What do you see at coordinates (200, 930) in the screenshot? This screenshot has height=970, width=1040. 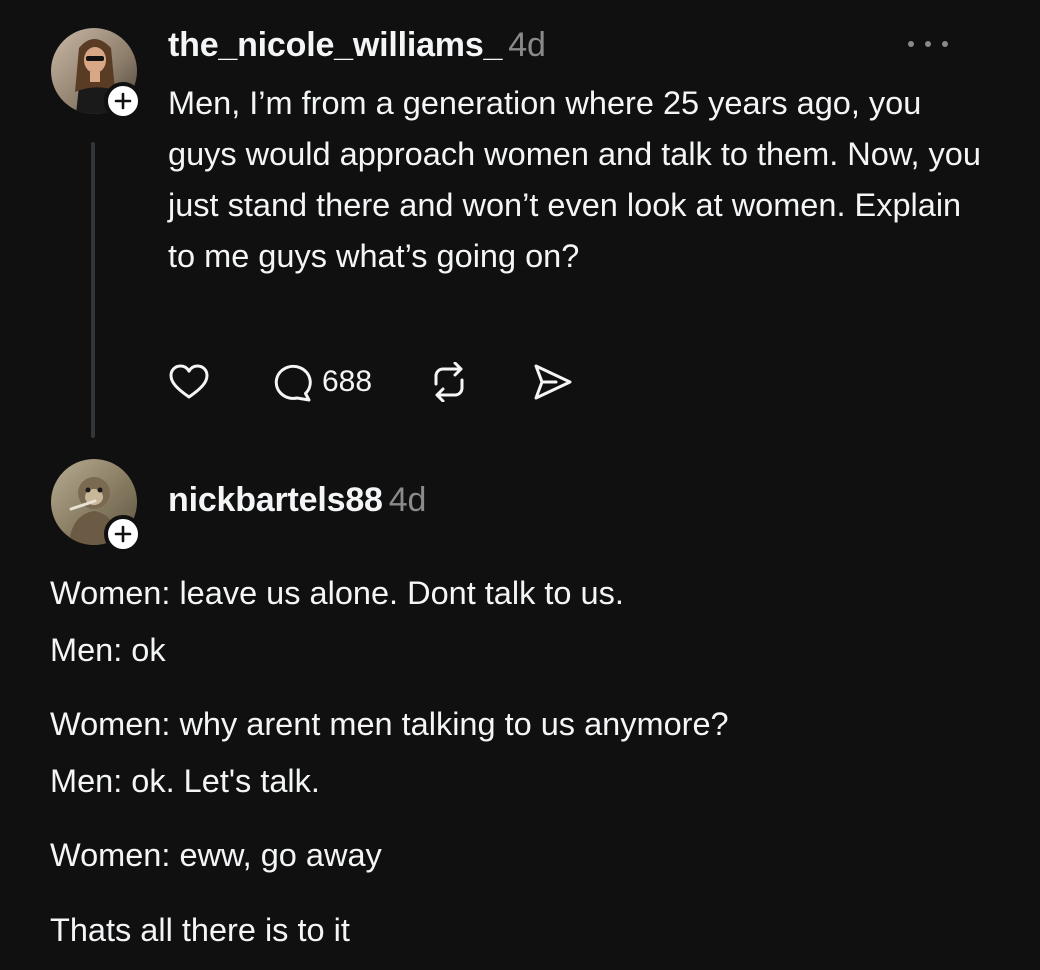 I see `reply-line: Thats all there is to it` at bounding box center [200, 930].